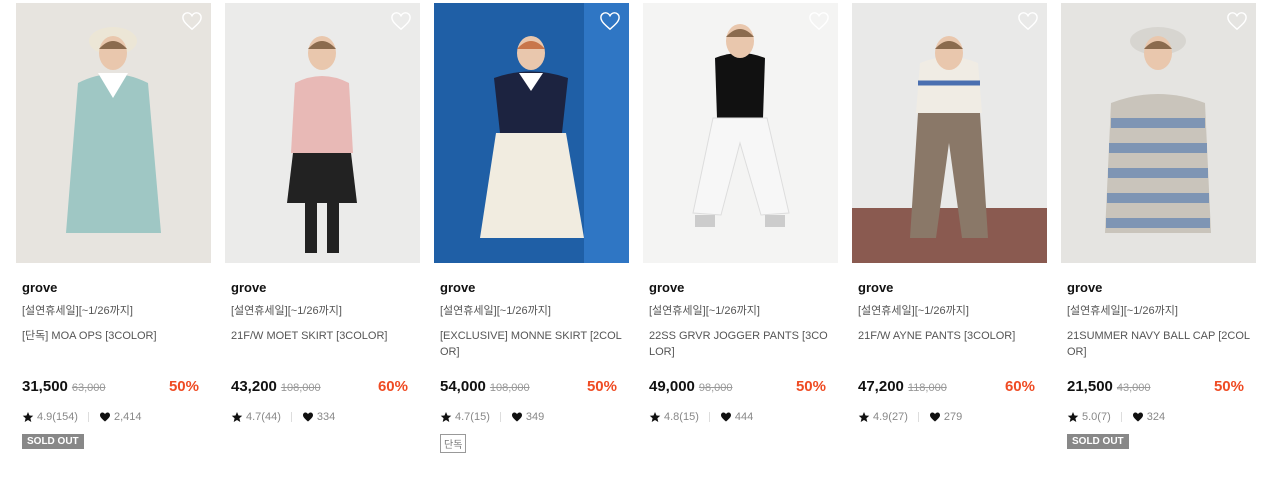 Image resolution: width=1262 pixels, height=487 pixels. Describe the element at coordinates (113, 348) in the screenshot. I see `product-name: [단독] MOA OPS [3COLOR]` at that location.